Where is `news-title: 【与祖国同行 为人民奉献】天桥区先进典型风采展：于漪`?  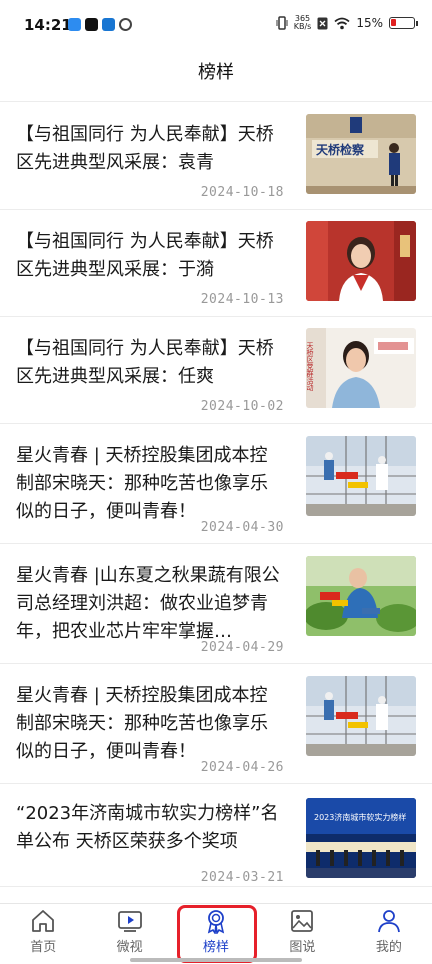
news-title: 【与祖国同行 为人民奉献】天桥区先进典型风采展：于漪 is located at coordinates (145, 255).